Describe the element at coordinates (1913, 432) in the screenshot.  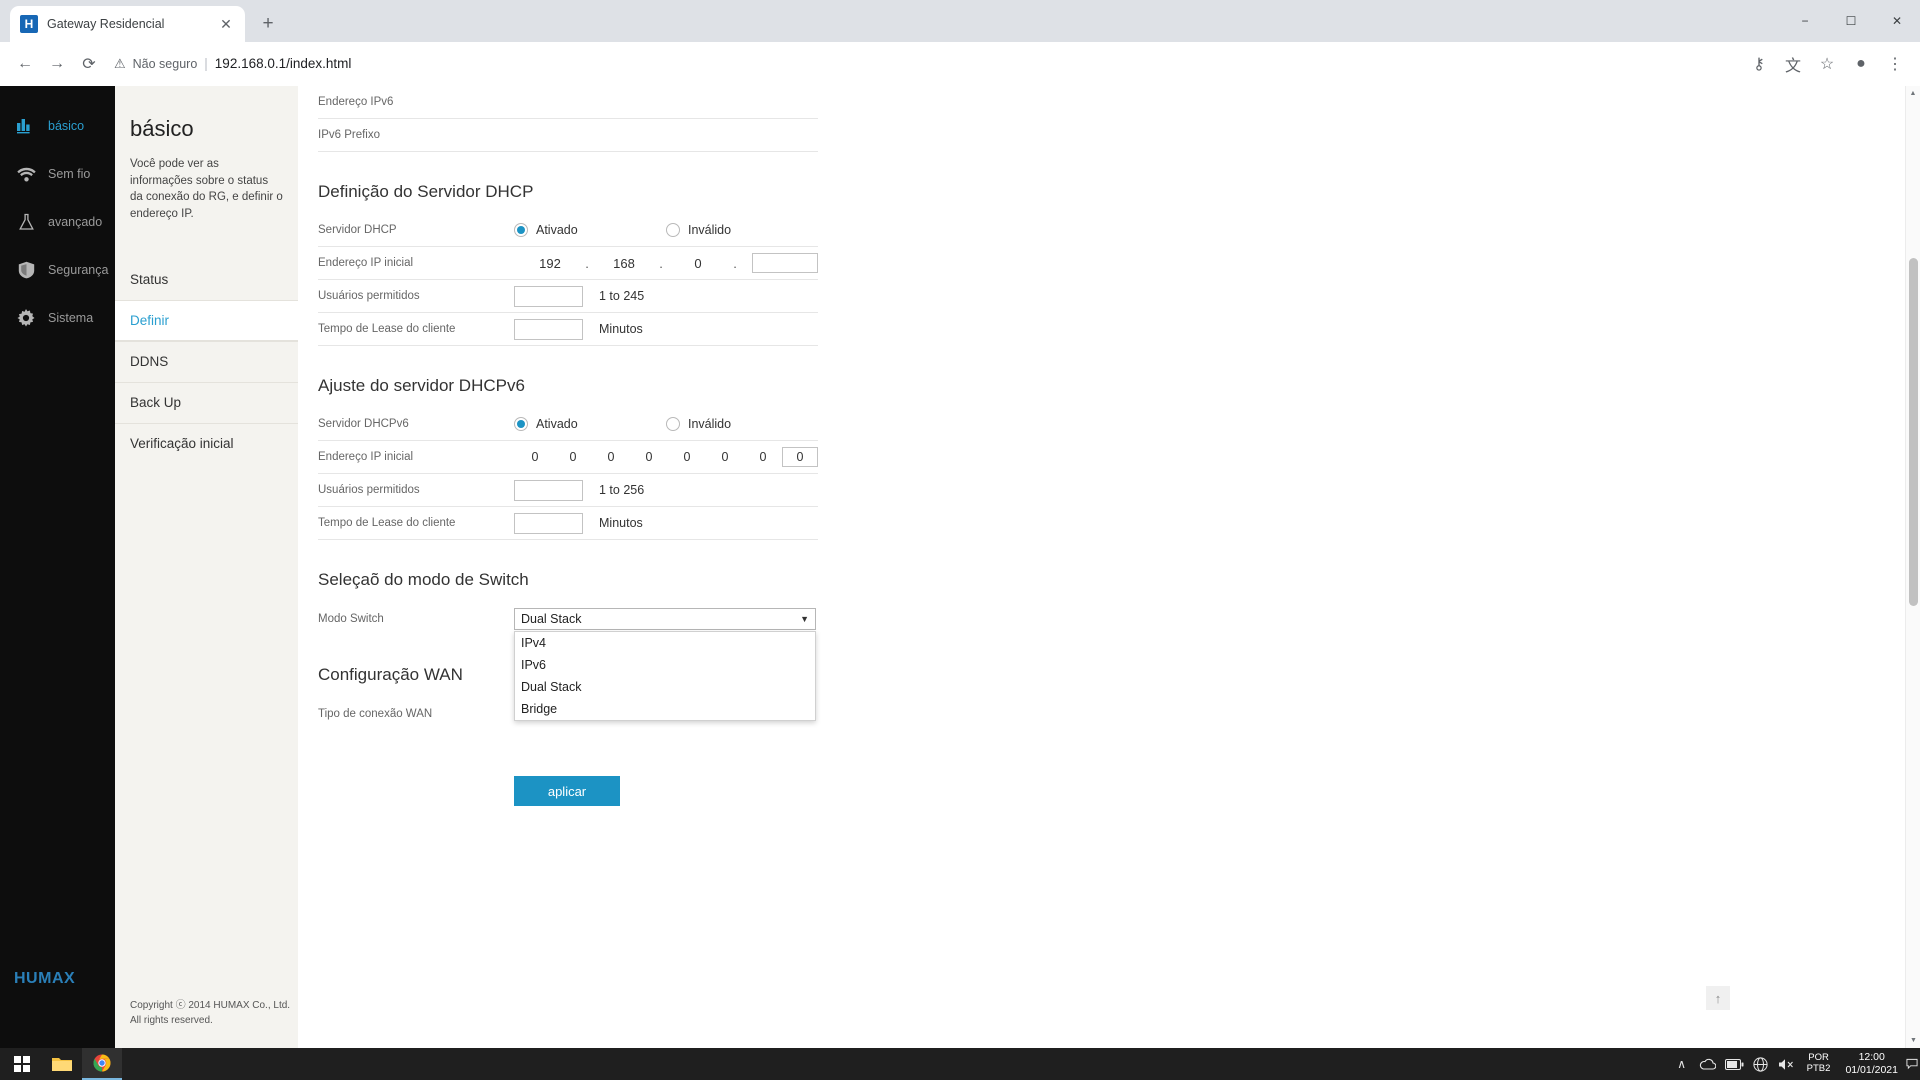
I see `scrollbar-thumb` at that location.